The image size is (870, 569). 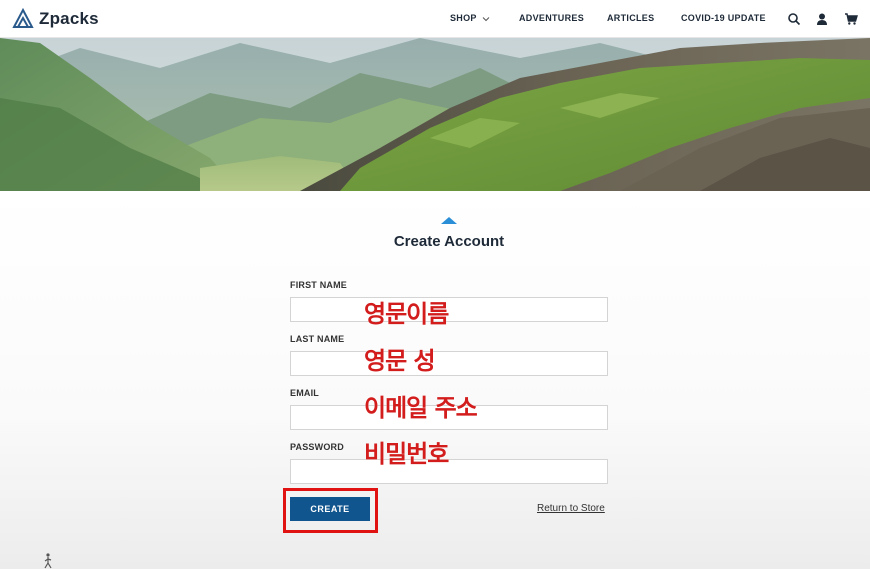 I want to click on logo: Zpacks, so click(x=55, y=19).